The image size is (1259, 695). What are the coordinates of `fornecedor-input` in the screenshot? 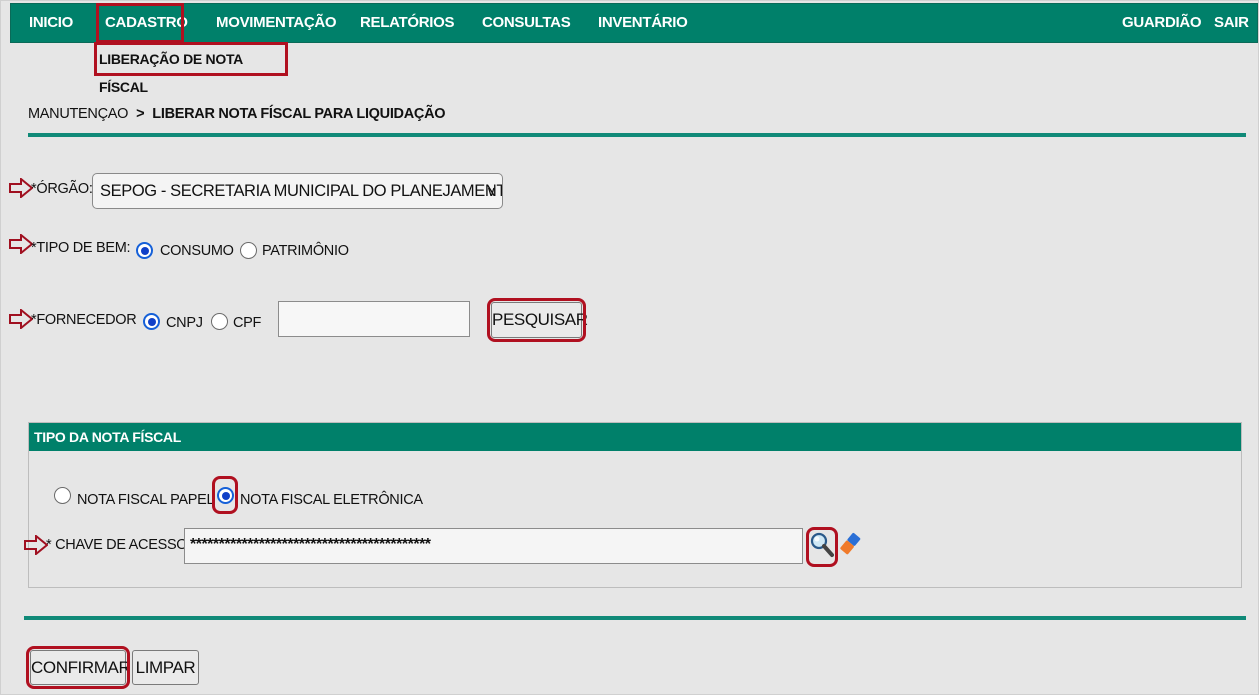 It's located at (374, 319).